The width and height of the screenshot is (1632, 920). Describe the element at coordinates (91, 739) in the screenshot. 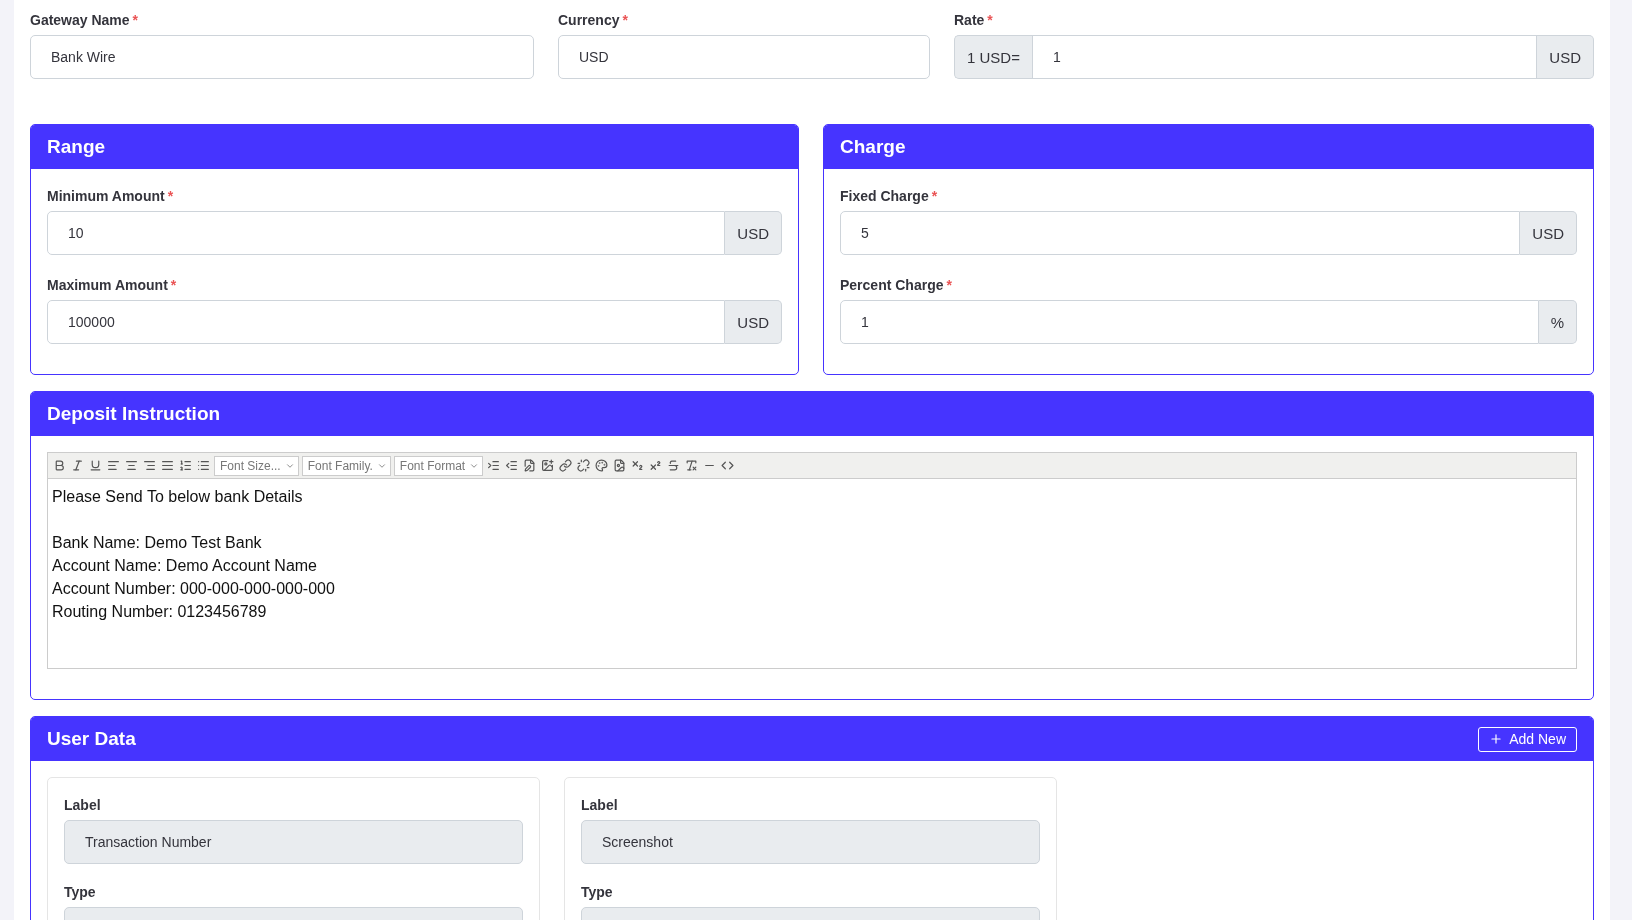

I see `card-title: User Data` at that location.